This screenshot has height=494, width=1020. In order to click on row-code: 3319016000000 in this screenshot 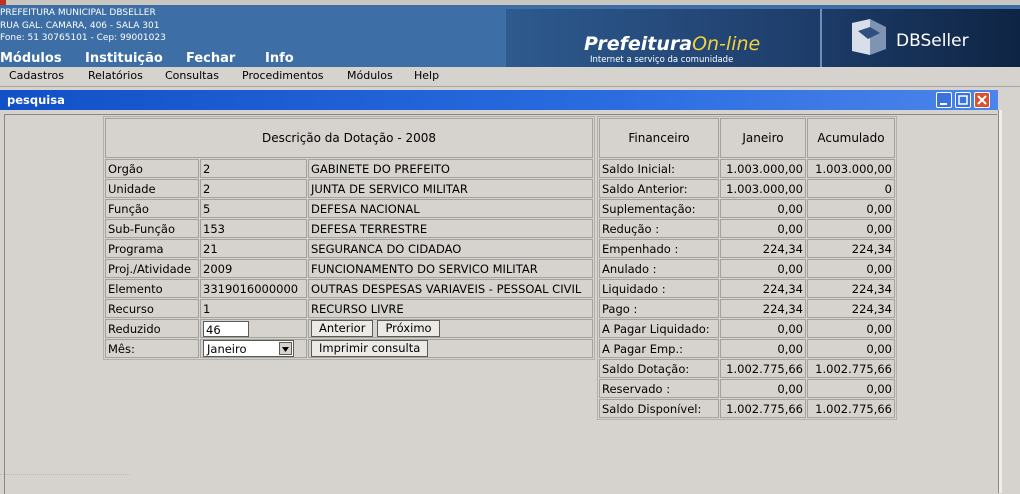, I will do `click(253, 288)`.